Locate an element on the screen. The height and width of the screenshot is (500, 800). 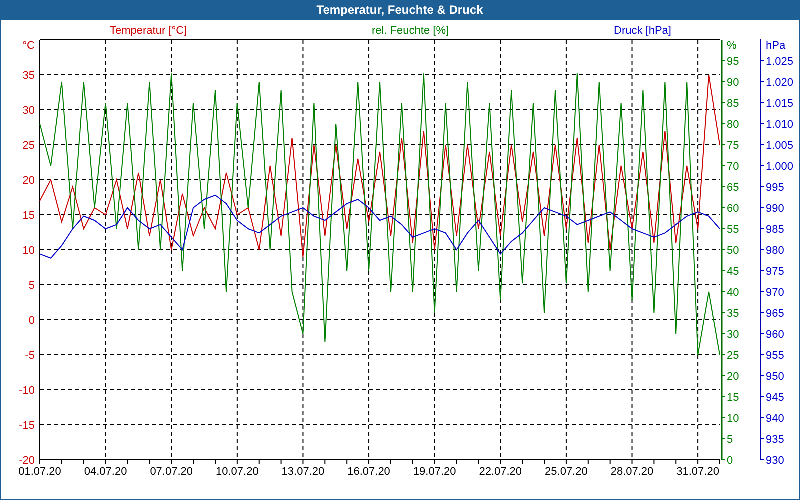
axis-label: 955 is located at coordinates (775, 356).